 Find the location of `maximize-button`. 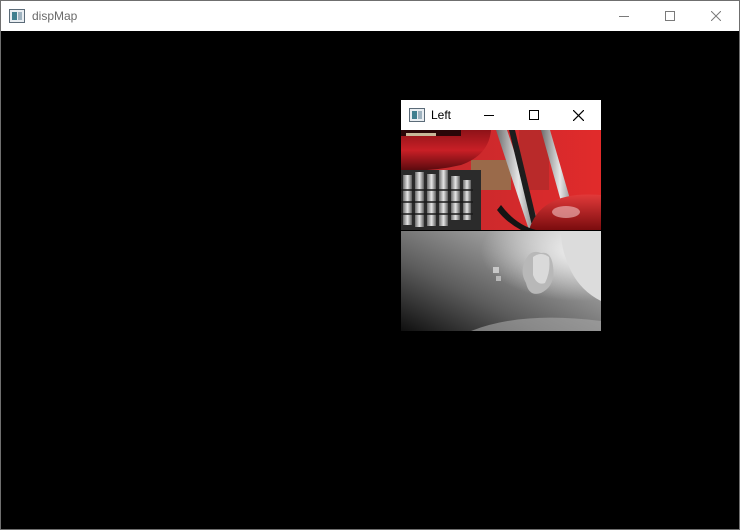

maximize-button is located at coordinates (670, 16).